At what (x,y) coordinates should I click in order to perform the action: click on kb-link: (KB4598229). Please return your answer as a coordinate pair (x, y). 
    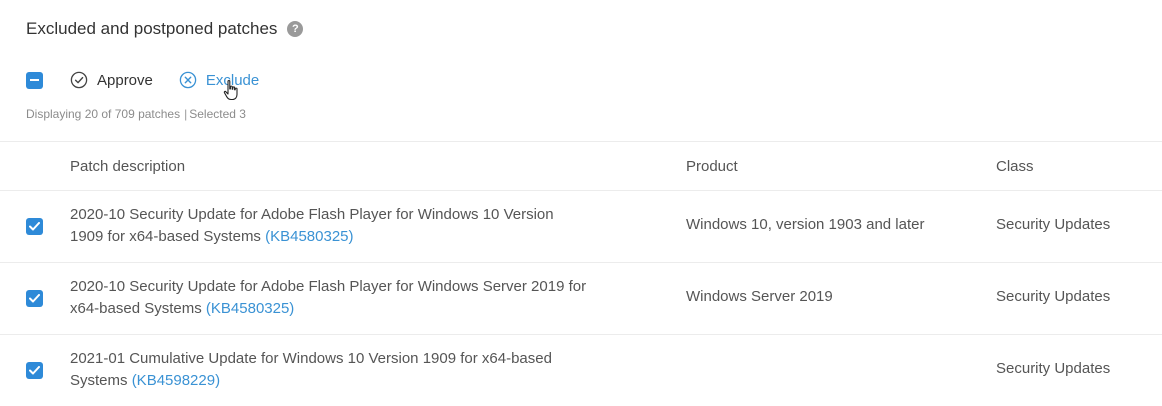
    Looking at the image, I should click on (176, 380).